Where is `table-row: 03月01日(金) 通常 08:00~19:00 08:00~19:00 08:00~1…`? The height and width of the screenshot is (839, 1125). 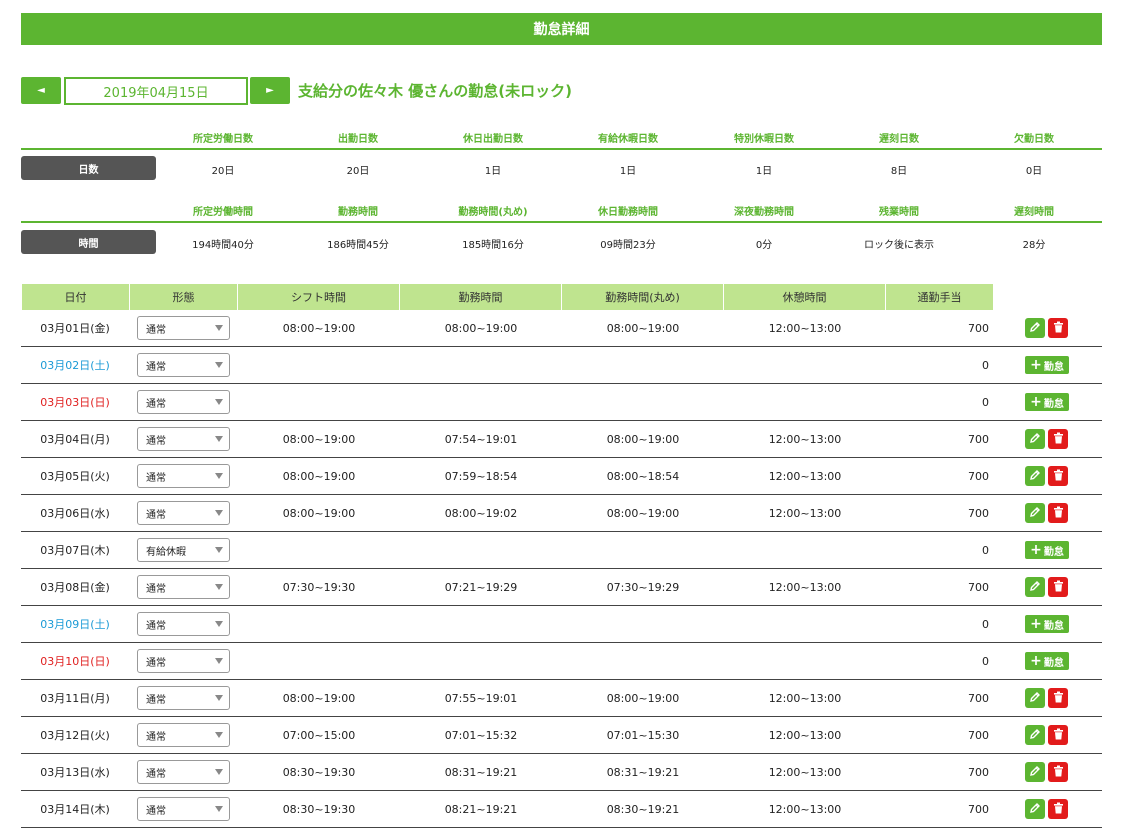
table-row: 03月01日(金) 通常 08:00~19:00 08:00~19:00 08:00~1… is located at coordinates (561, 328).